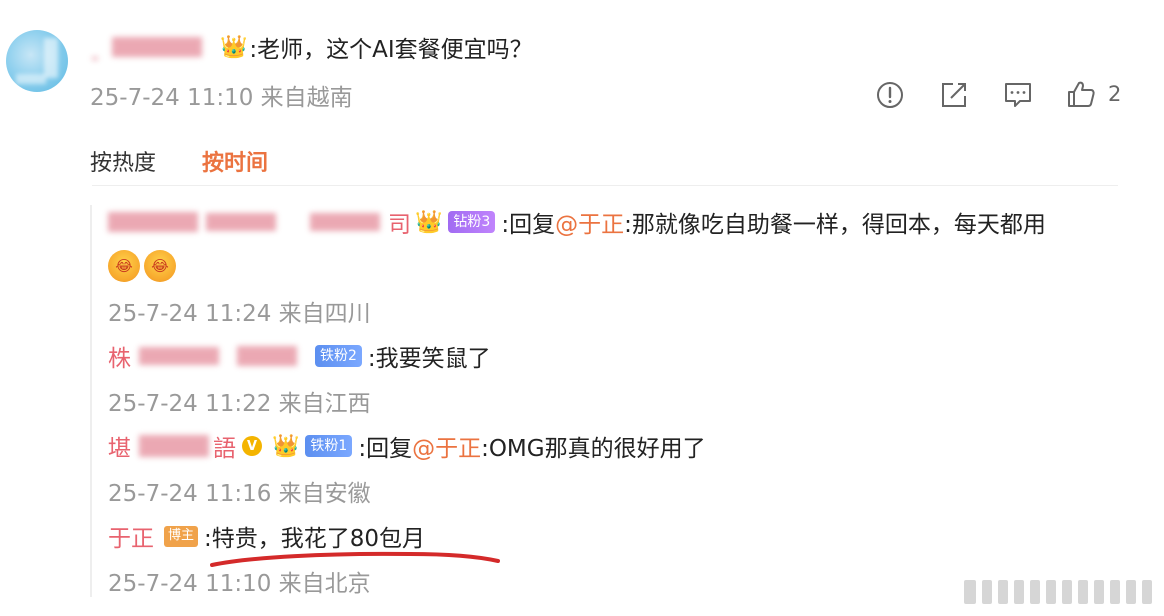 This screenshot has width=1164, height=616. Describe the element at coordinates (391, 50) in the screenshot. I see `comment-text: :老师，这个AI套餐便宜吗？` at that location.